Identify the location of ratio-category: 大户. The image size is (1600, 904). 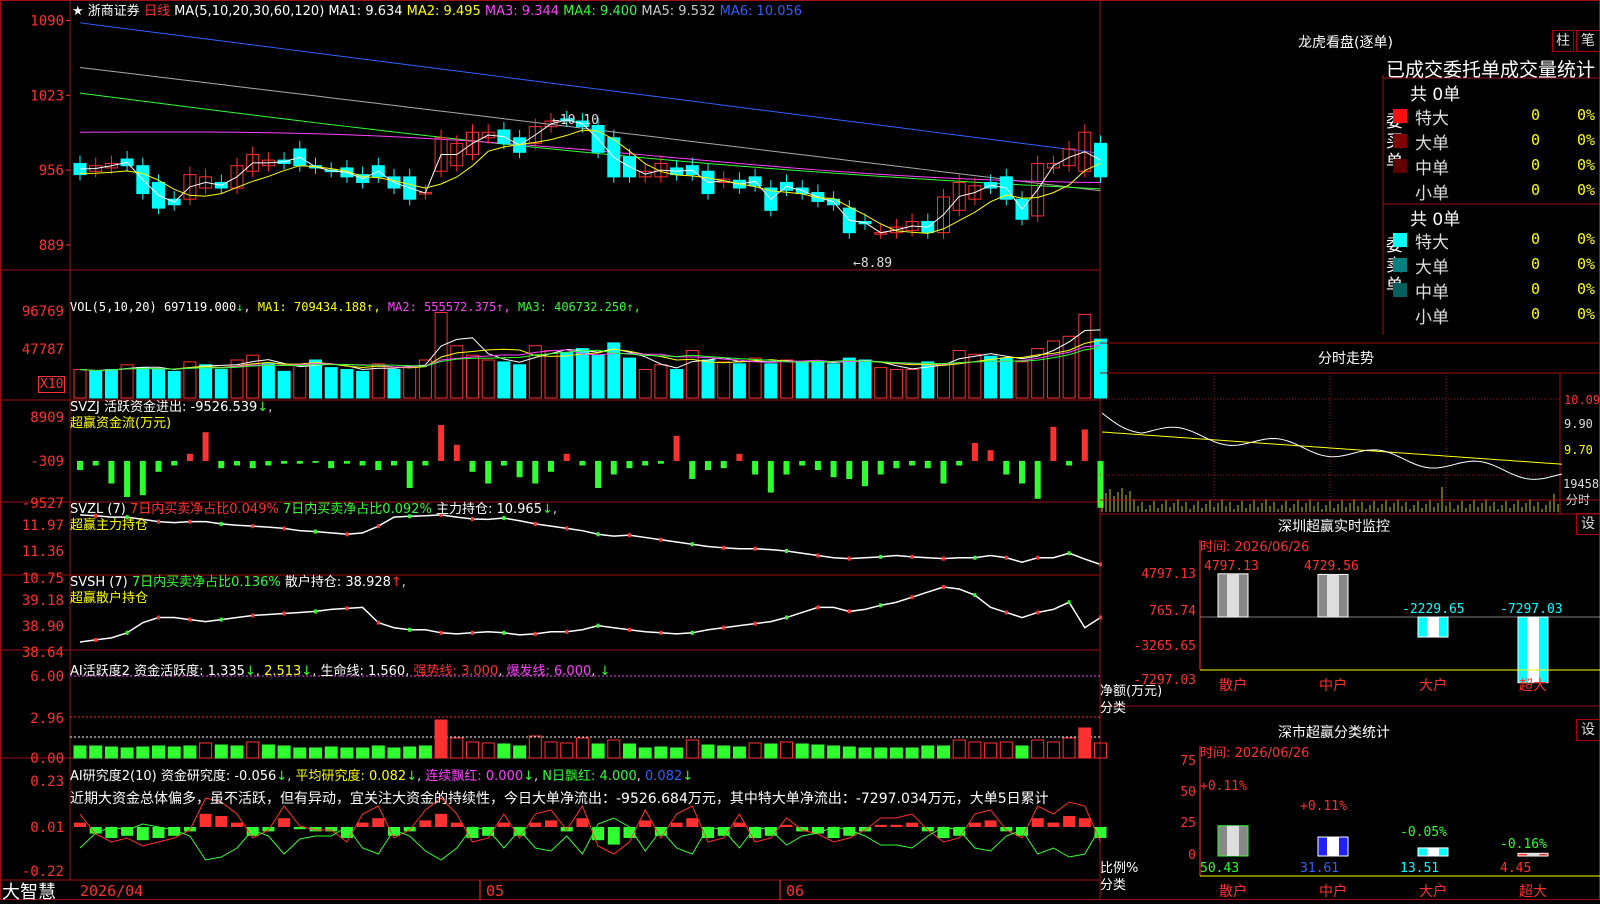
(1433, 891).